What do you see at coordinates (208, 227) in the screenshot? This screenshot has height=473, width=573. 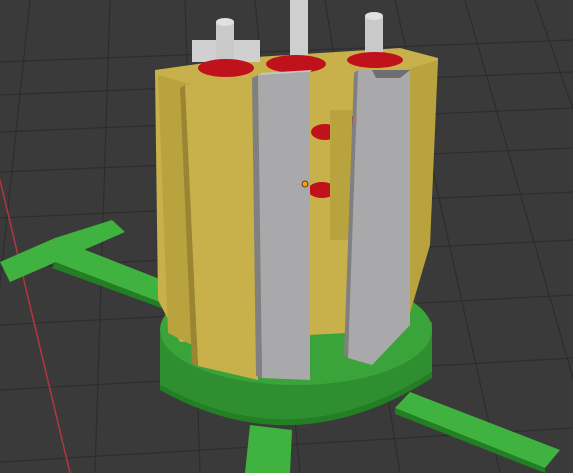 I see `gold-panel-front` at bounding box center [208, 227].